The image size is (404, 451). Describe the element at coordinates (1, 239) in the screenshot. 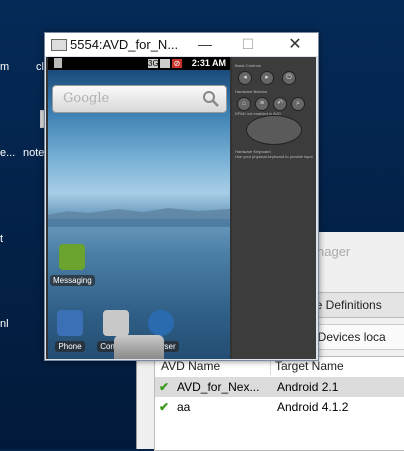

I see `desktop-icon-label: t` at that location.